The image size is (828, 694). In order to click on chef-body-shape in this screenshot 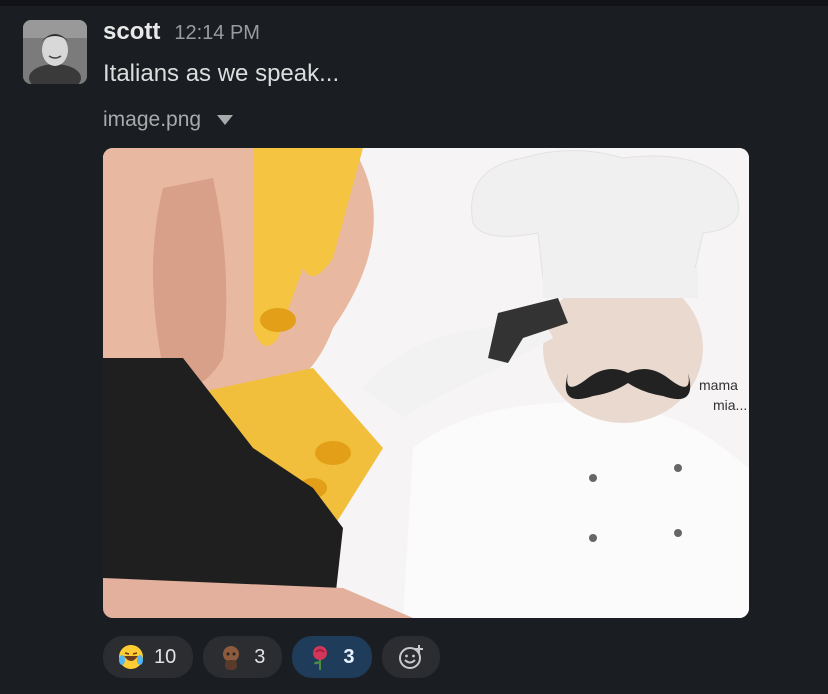, I will do `click(576, 510)`.